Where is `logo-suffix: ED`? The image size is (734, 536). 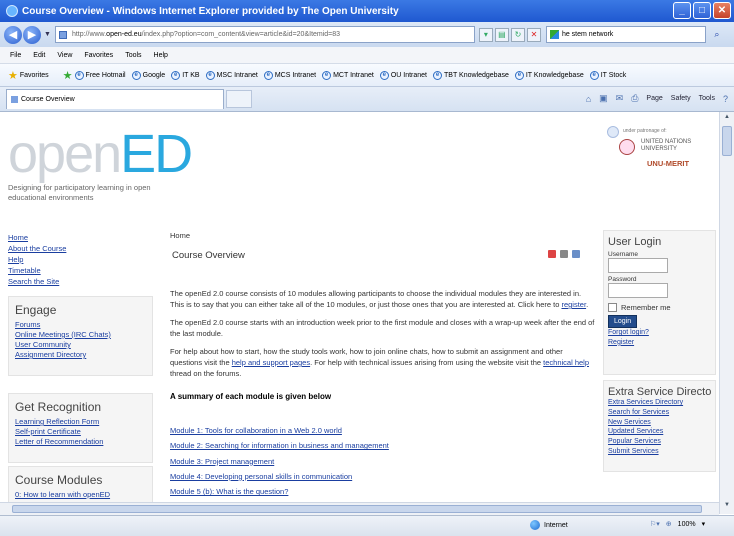
logo-suffix: ED is located at coordinates (156, 154).